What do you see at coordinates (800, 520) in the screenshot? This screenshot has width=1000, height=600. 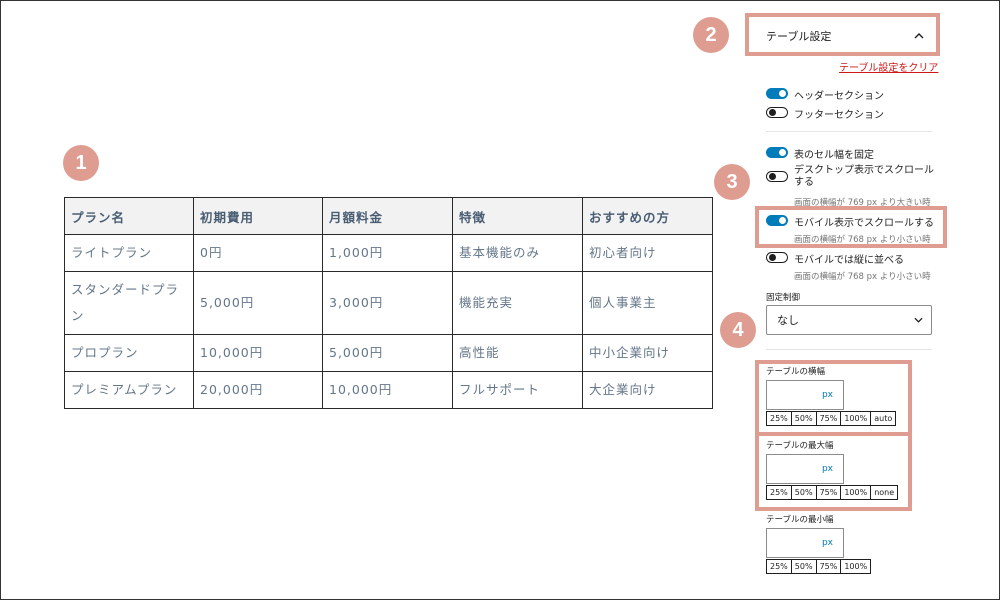 I see `table-min-width-label: テーブルの最小幅` at bounding box center [800, 520].